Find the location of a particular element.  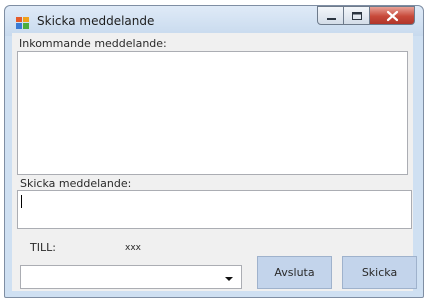

maximize-icon is located at coordinates (357, 16).